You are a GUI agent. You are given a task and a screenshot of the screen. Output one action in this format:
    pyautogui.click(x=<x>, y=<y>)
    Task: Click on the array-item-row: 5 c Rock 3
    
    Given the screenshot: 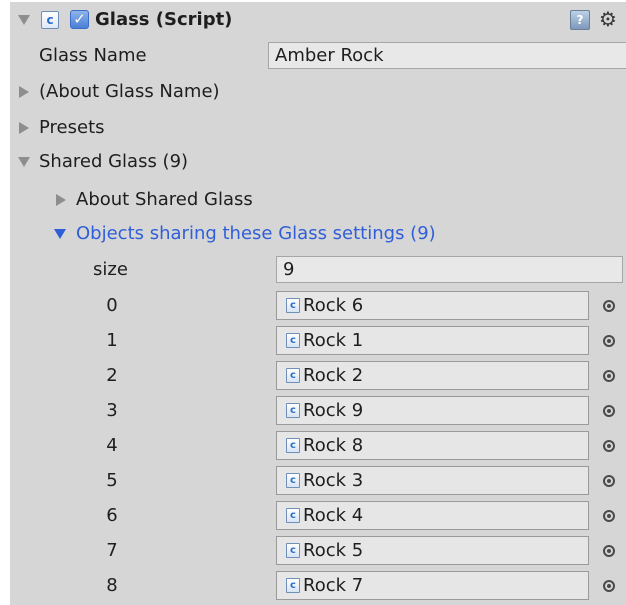 What is the action you would take?
    pyautogui.click(x=318, y=480)
    